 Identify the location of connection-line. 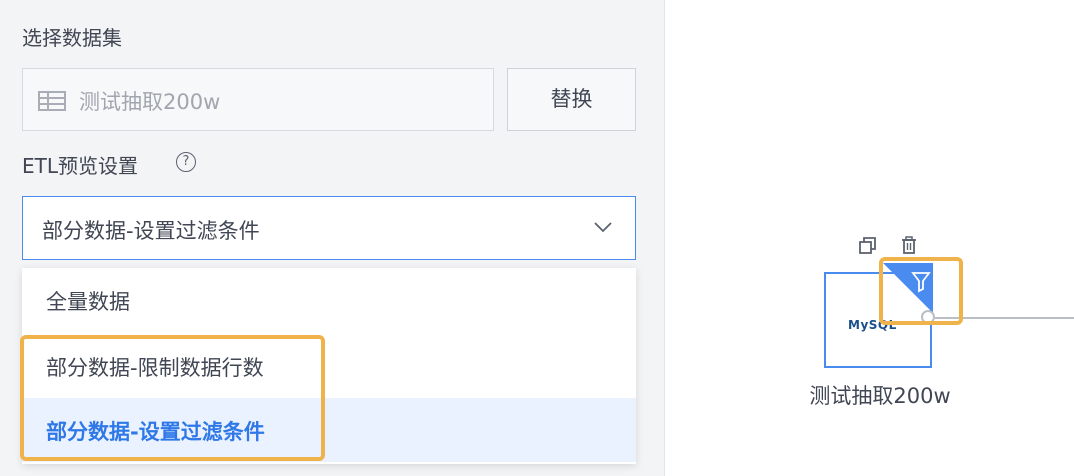
(1004, 318).